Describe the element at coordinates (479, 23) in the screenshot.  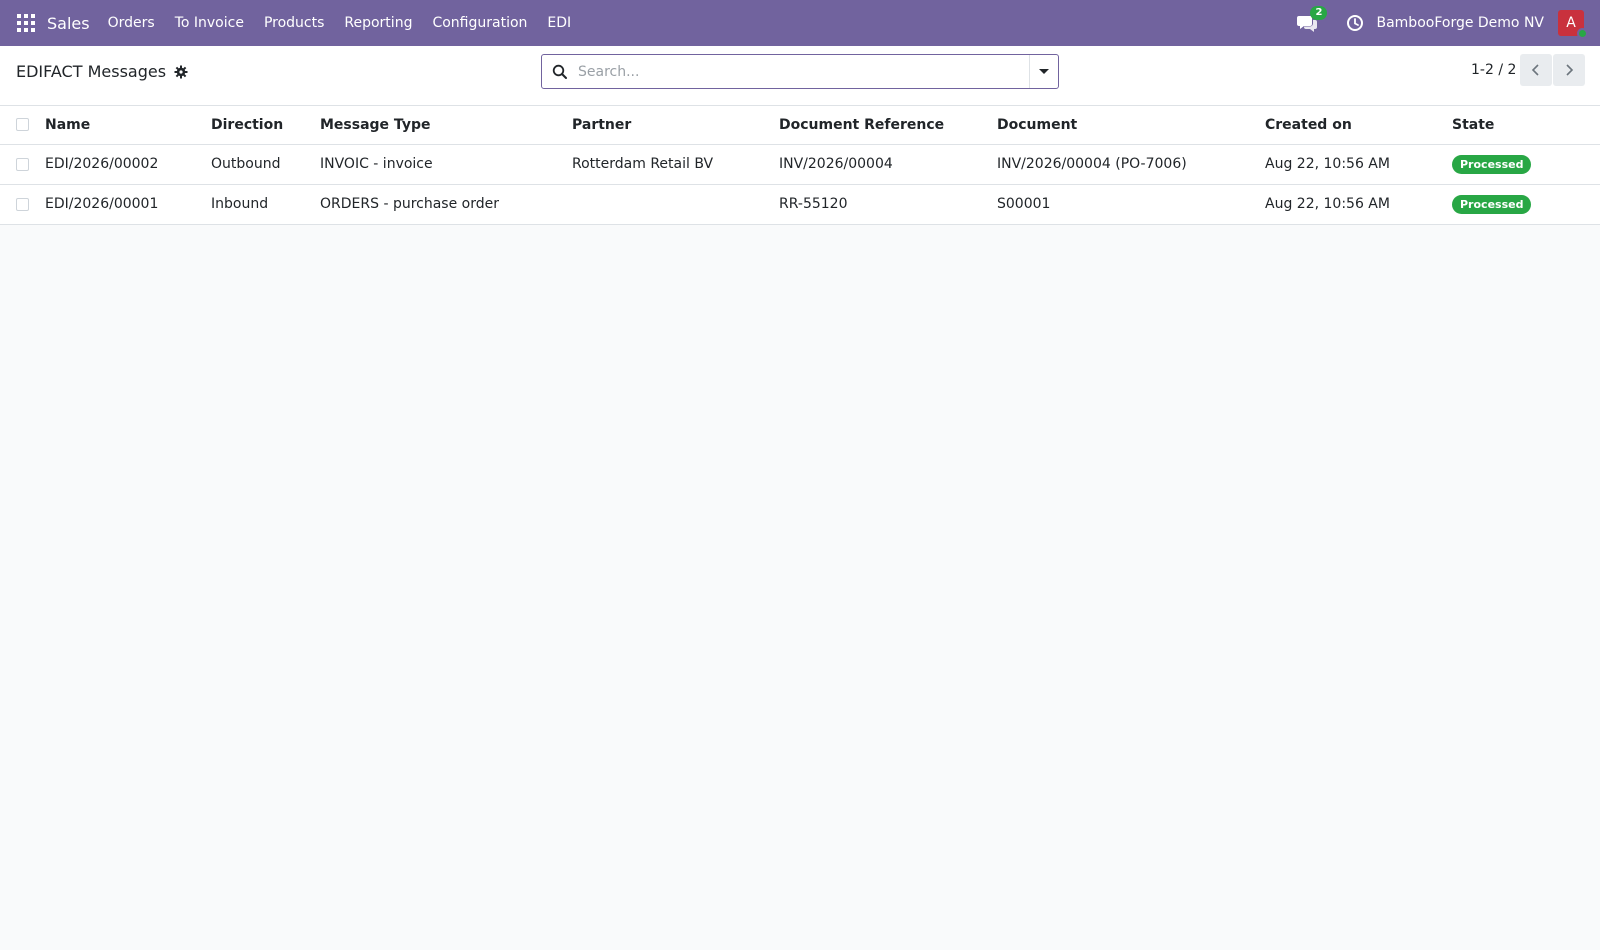
I see `menu-configuration: Configuration` at that location.